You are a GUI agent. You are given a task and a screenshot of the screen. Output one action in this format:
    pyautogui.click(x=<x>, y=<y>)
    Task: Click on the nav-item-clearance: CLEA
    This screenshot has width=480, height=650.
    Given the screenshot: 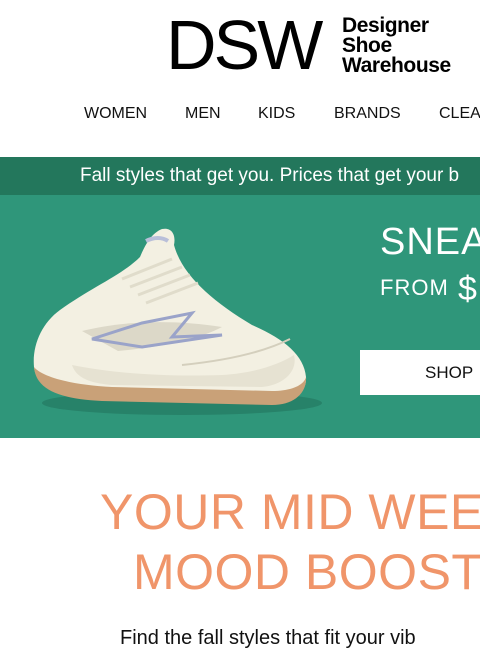 What is the action you would take?
    pyautogui.click(x=459, y=114)
    